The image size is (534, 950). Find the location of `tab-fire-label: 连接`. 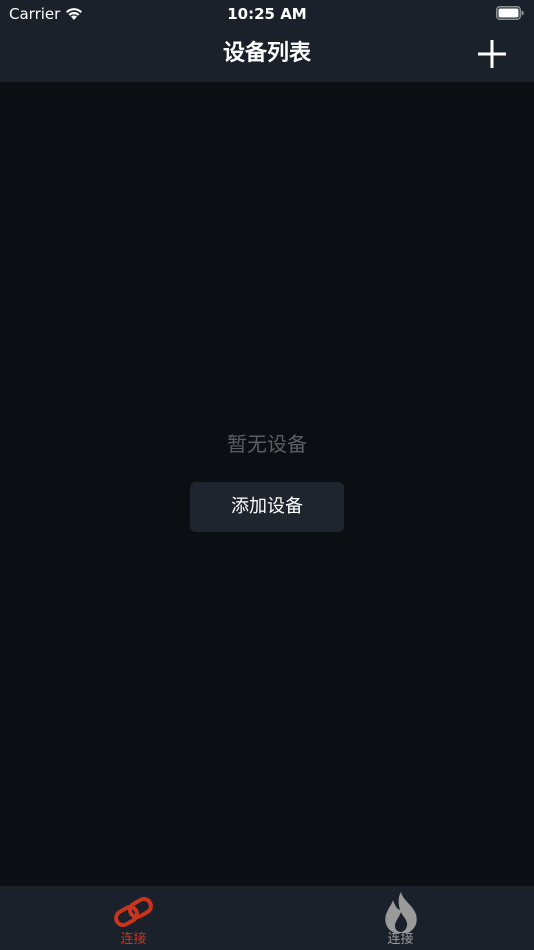

tab-fire-label: 连接 is located at coordinates (400, 939).